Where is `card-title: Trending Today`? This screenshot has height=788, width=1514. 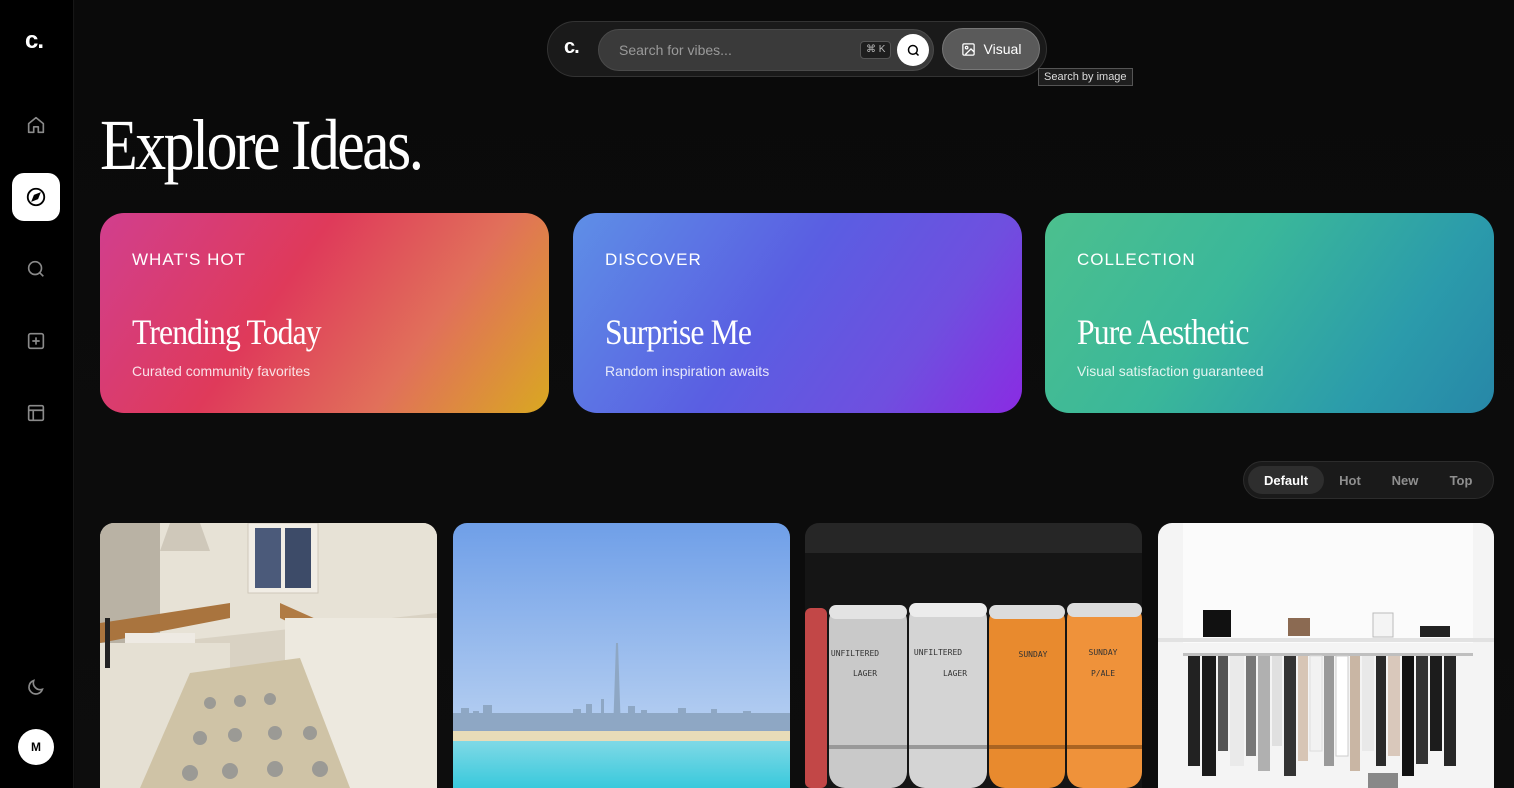
card-title: Trending Today is located at coordinates (227, 332).